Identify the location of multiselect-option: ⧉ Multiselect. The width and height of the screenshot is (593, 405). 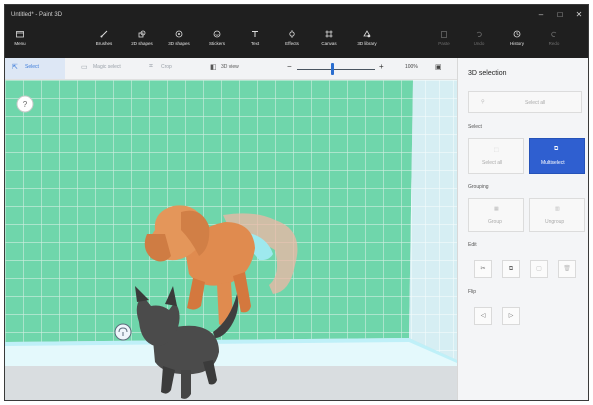
(557, 156).